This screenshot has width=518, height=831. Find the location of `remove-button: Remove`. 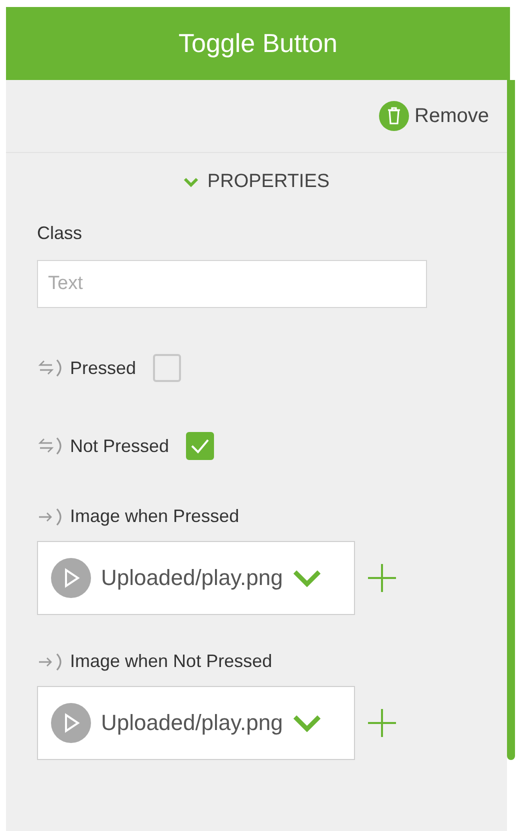

remove-button: Remove is located at coordinates (433, 116).